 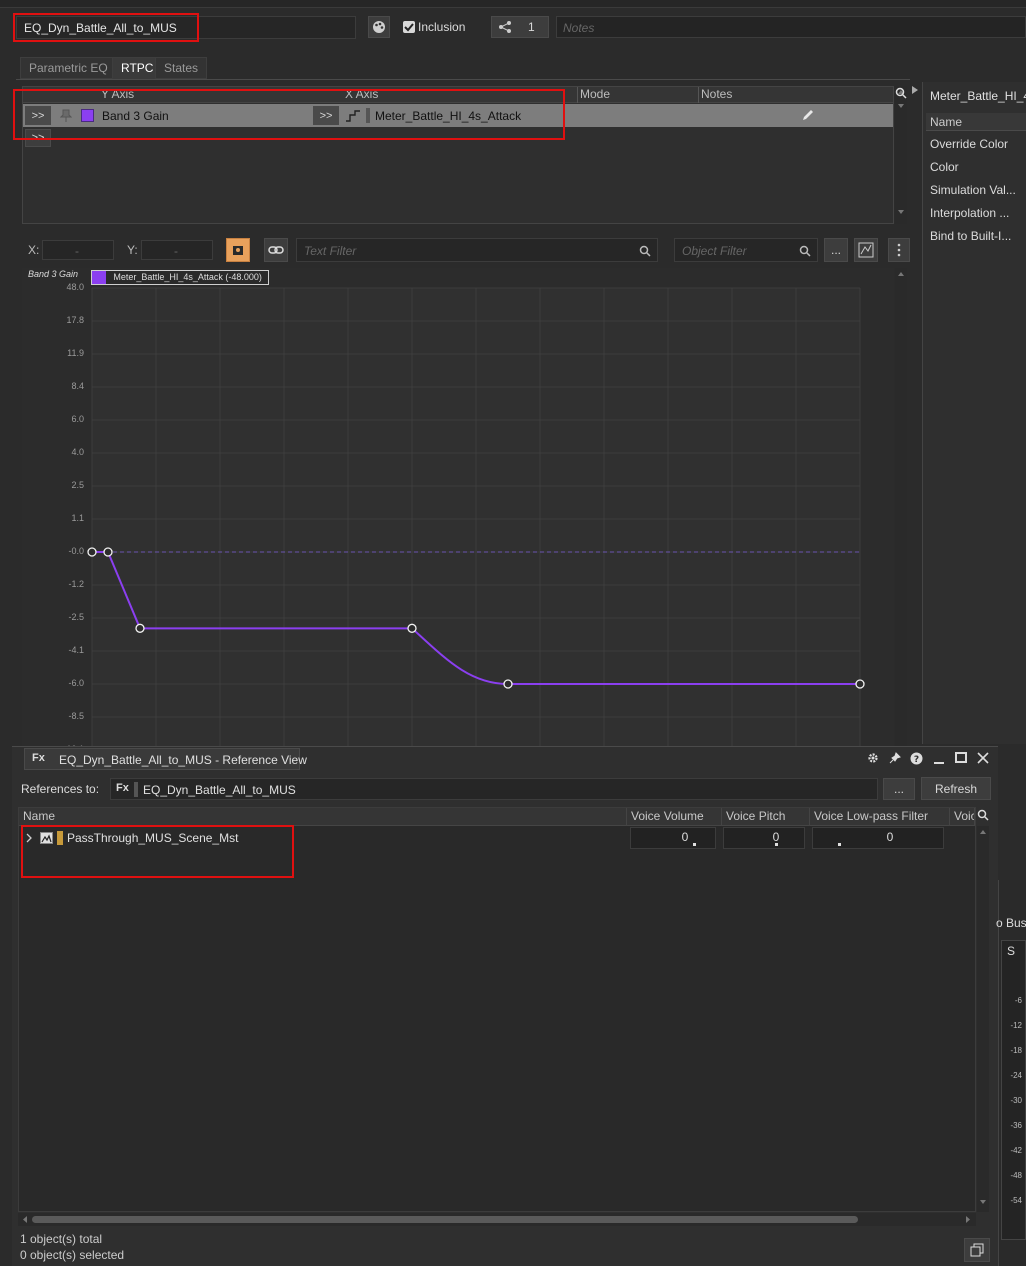 What do you see at coordinates (1011, 951) in the screenshot?
I see `meter-channel-label: S` at bounding box center [1011, 951].